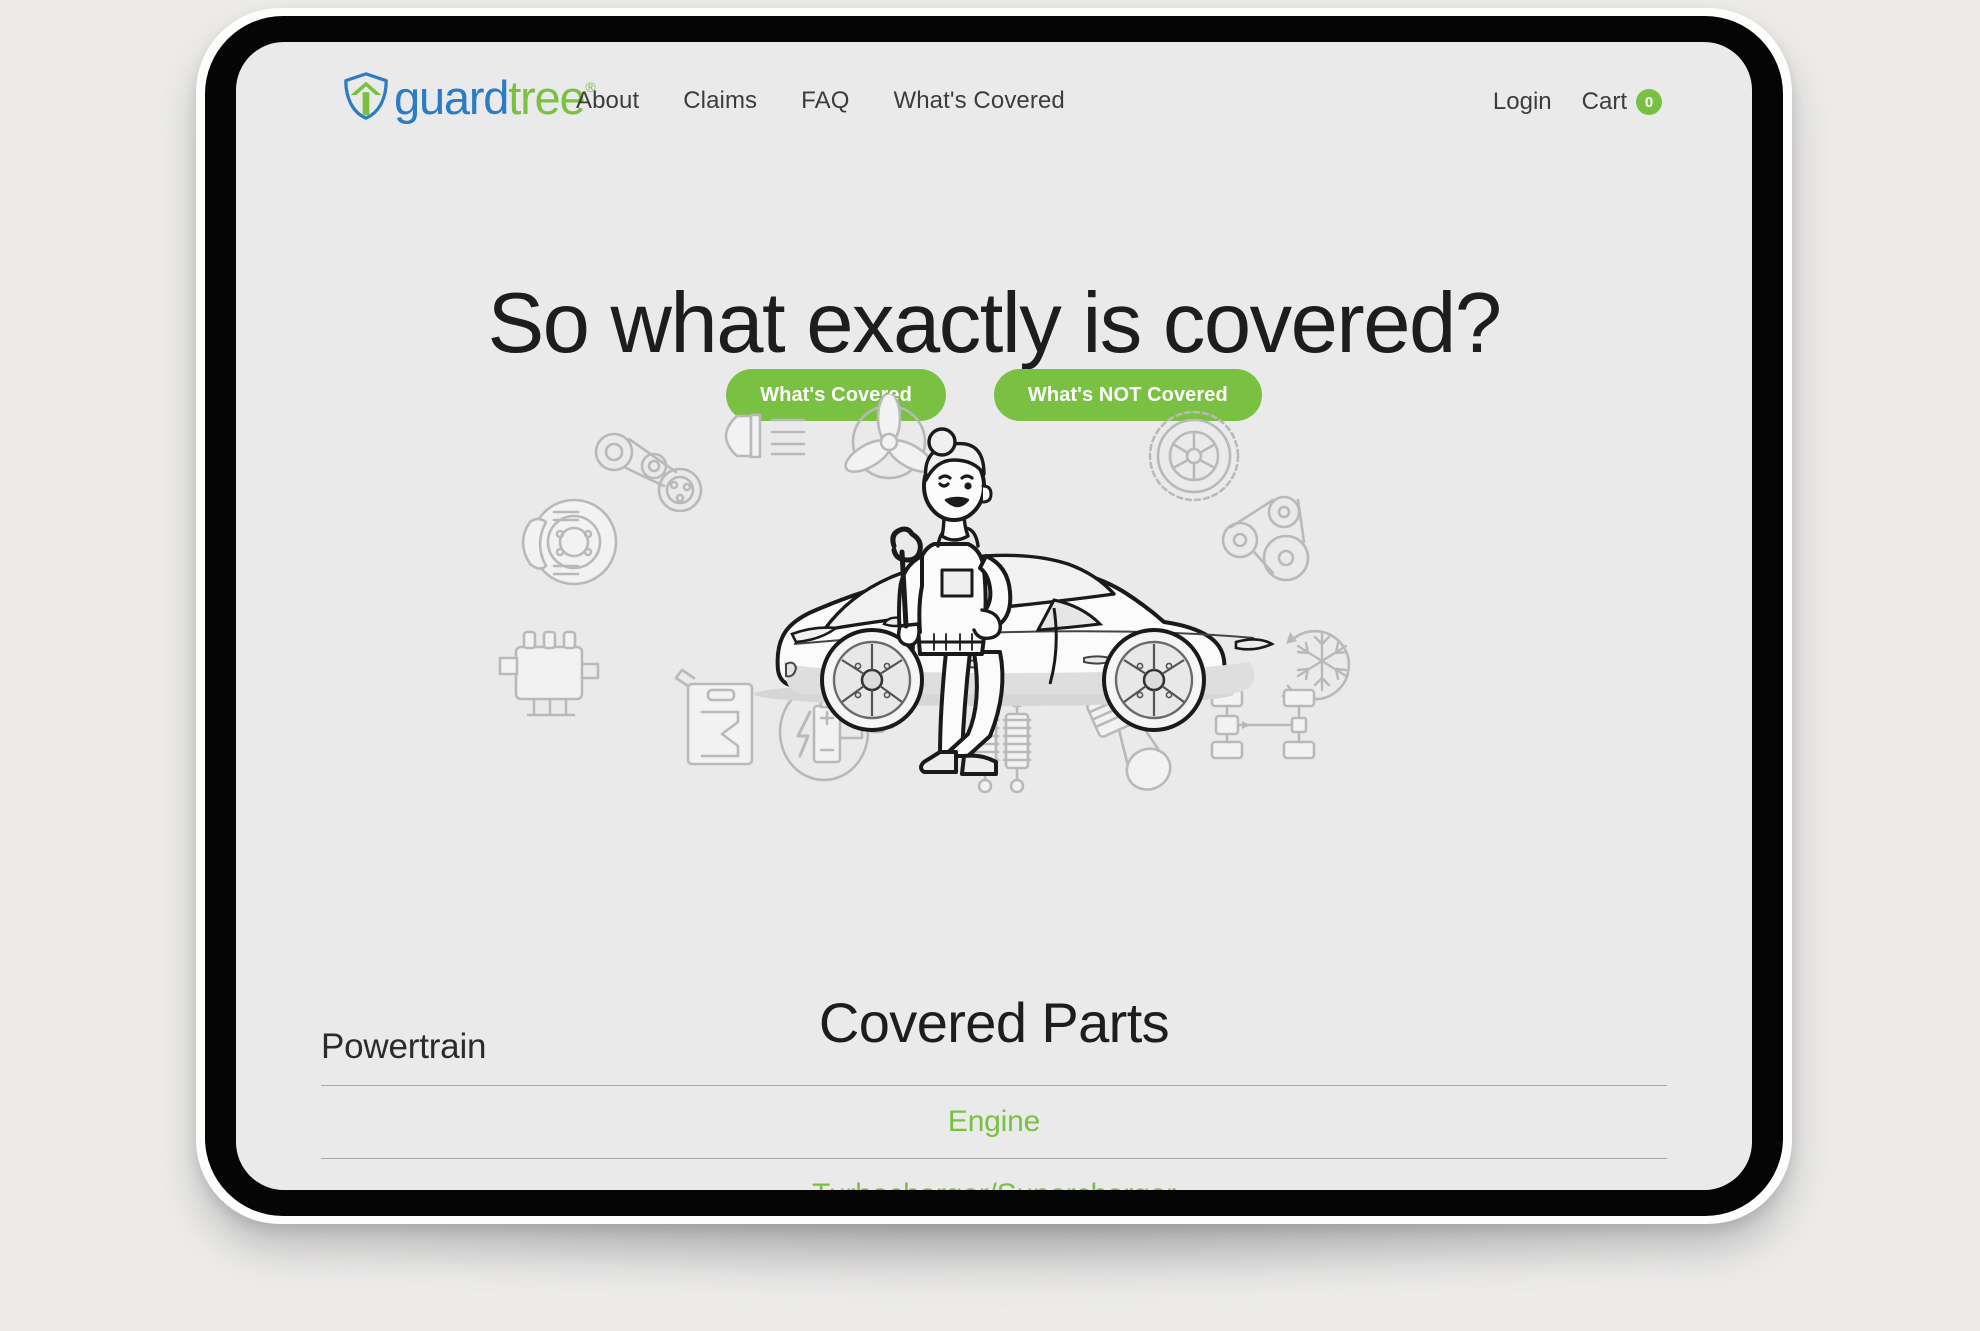 This screenshot has width=1980, height=1331. I want to click on mechanic-character, so click(951, 601).